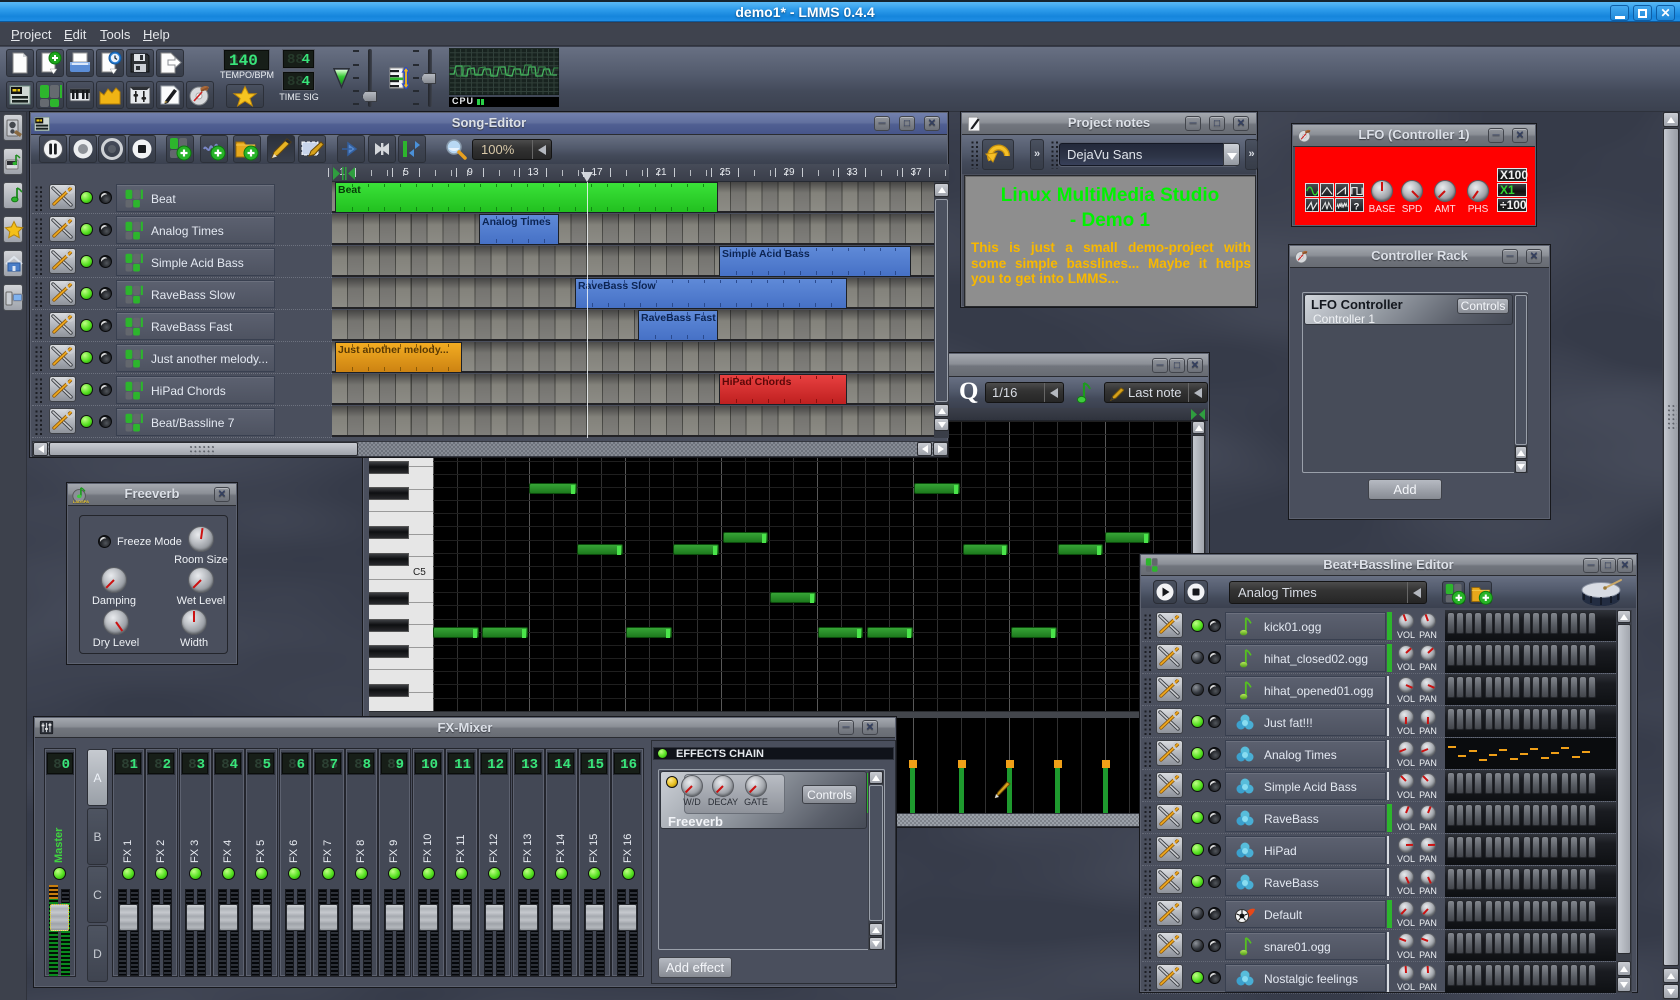  I want to click on svg-text: LADSPA, so click(81, 501).